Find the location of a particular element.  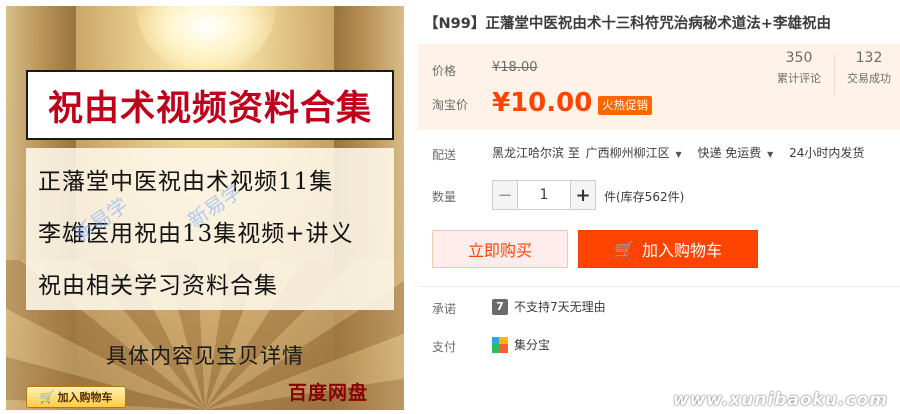

buy-now-button: 立即购买 is located at coordinates (500, 249).